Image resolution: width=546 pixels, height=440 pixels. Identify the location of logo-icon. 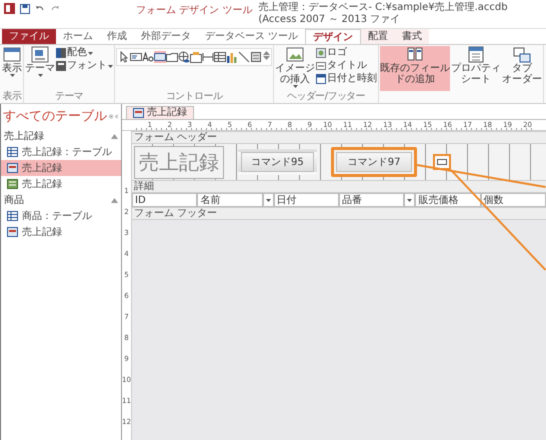
(321, 53).